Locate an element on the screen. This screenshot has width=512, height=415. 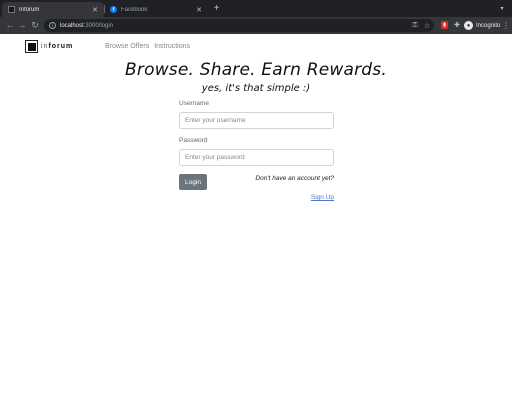
tab-search-icon: ▾ is located at coordinates (502, 8).